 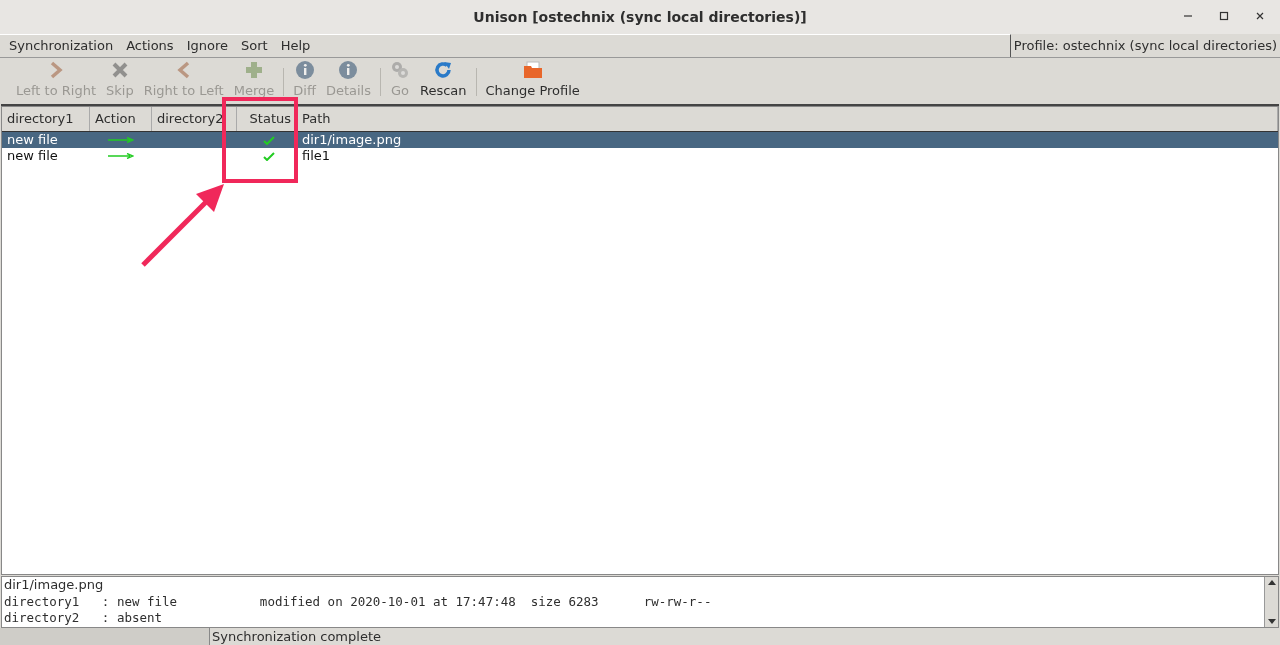 I want to click on chevron-left-icon, so click(x=183, y=69).